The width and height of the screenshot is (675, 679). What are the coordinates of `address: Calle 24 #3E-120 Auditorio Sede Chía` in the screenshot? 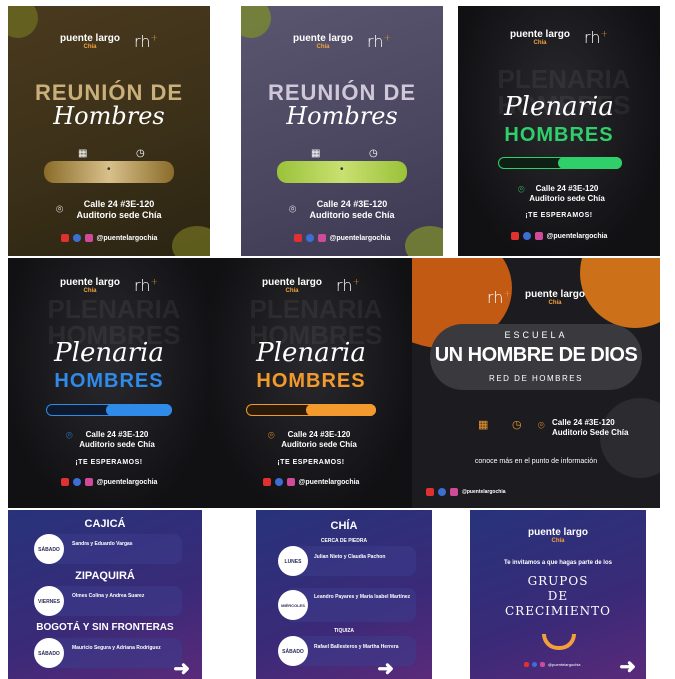 It's located at (590, 427).